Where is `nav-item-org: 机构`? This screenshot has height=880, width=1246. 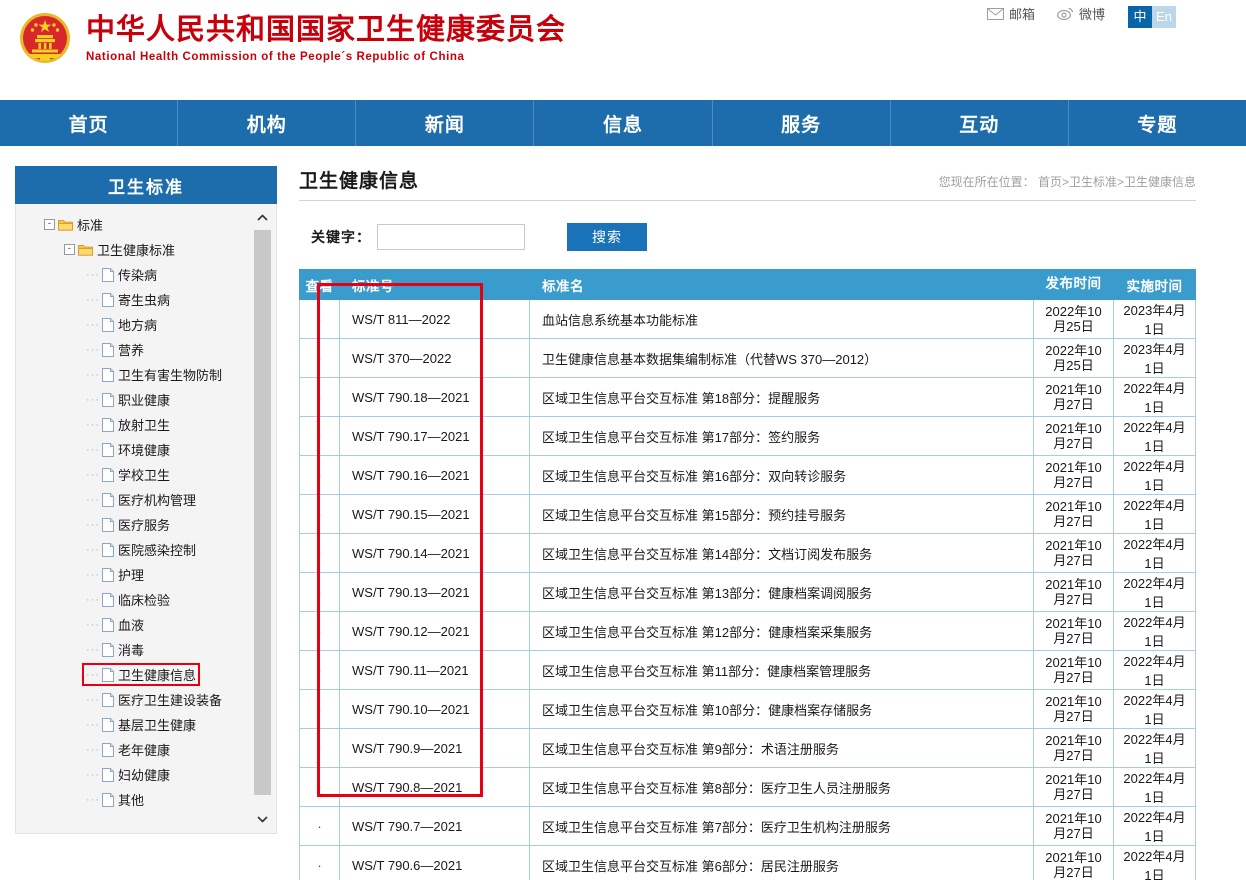 nav-item-org: 机构 is located at coordinates (267, 123).